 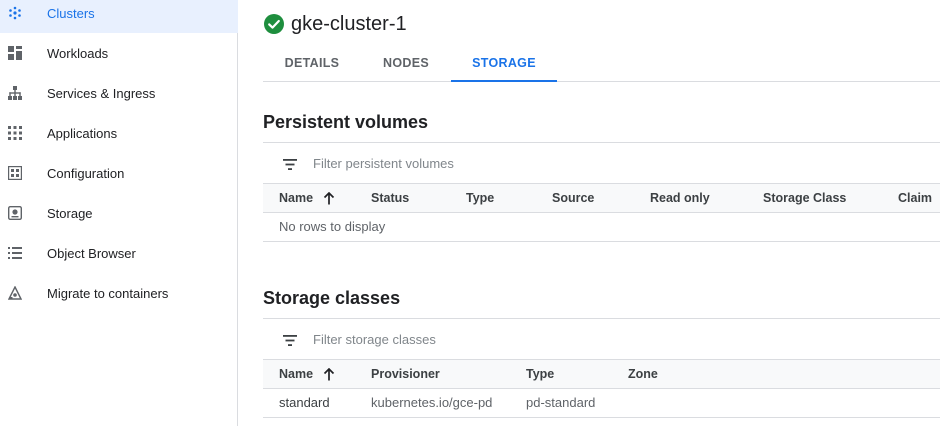 I want to click on sidebar-item-label: Configuration, so click(x=86, y=173).